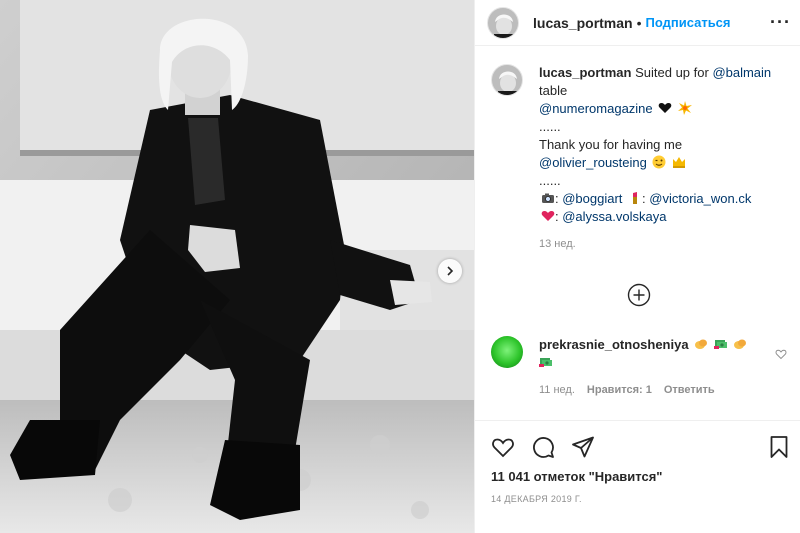 This screenshot has width=800, height=533. I want to click on comment-time: 11 нед., so click(557, 390).